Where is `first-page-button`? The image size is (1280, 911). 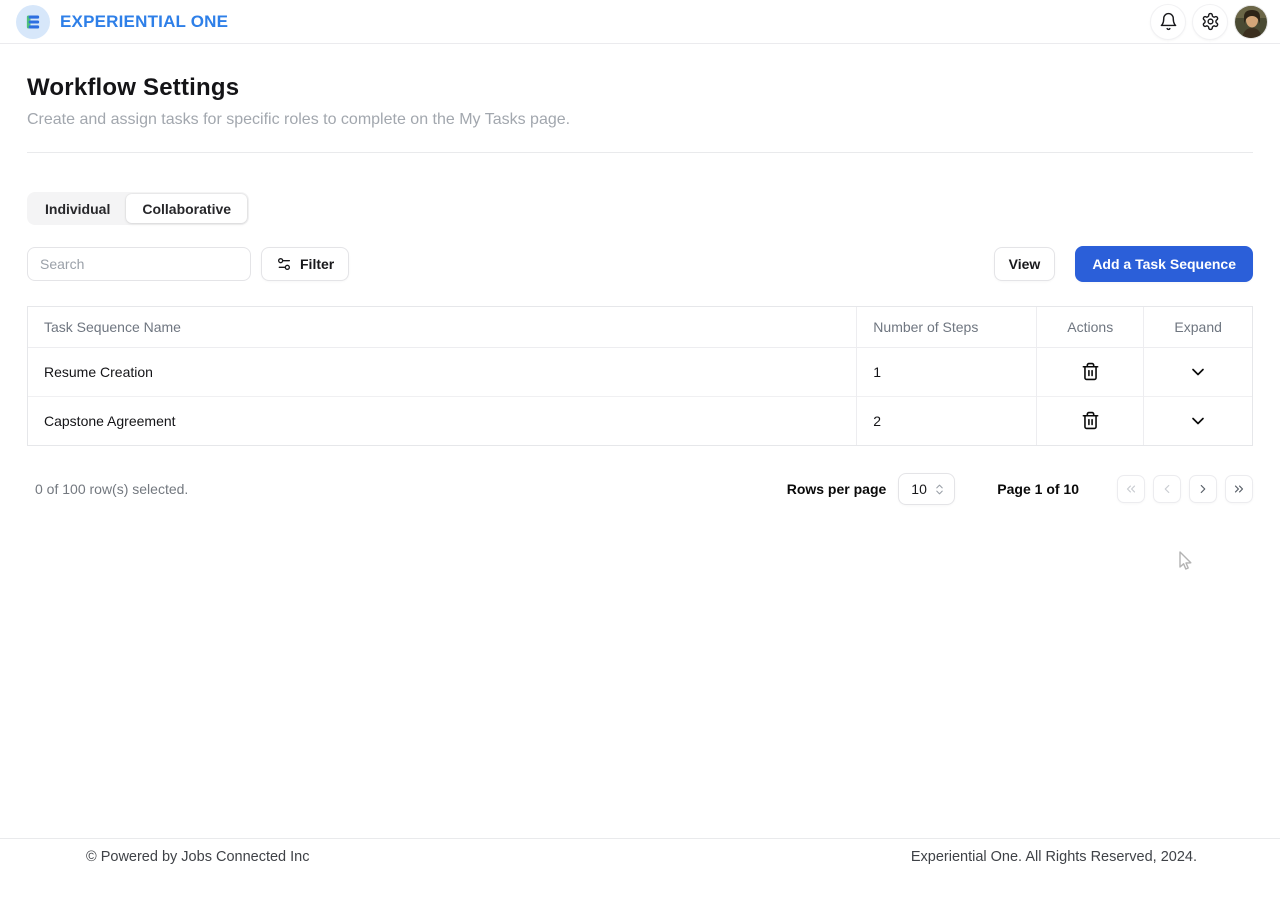
first-page-button is located at coordinates (1131, 489).